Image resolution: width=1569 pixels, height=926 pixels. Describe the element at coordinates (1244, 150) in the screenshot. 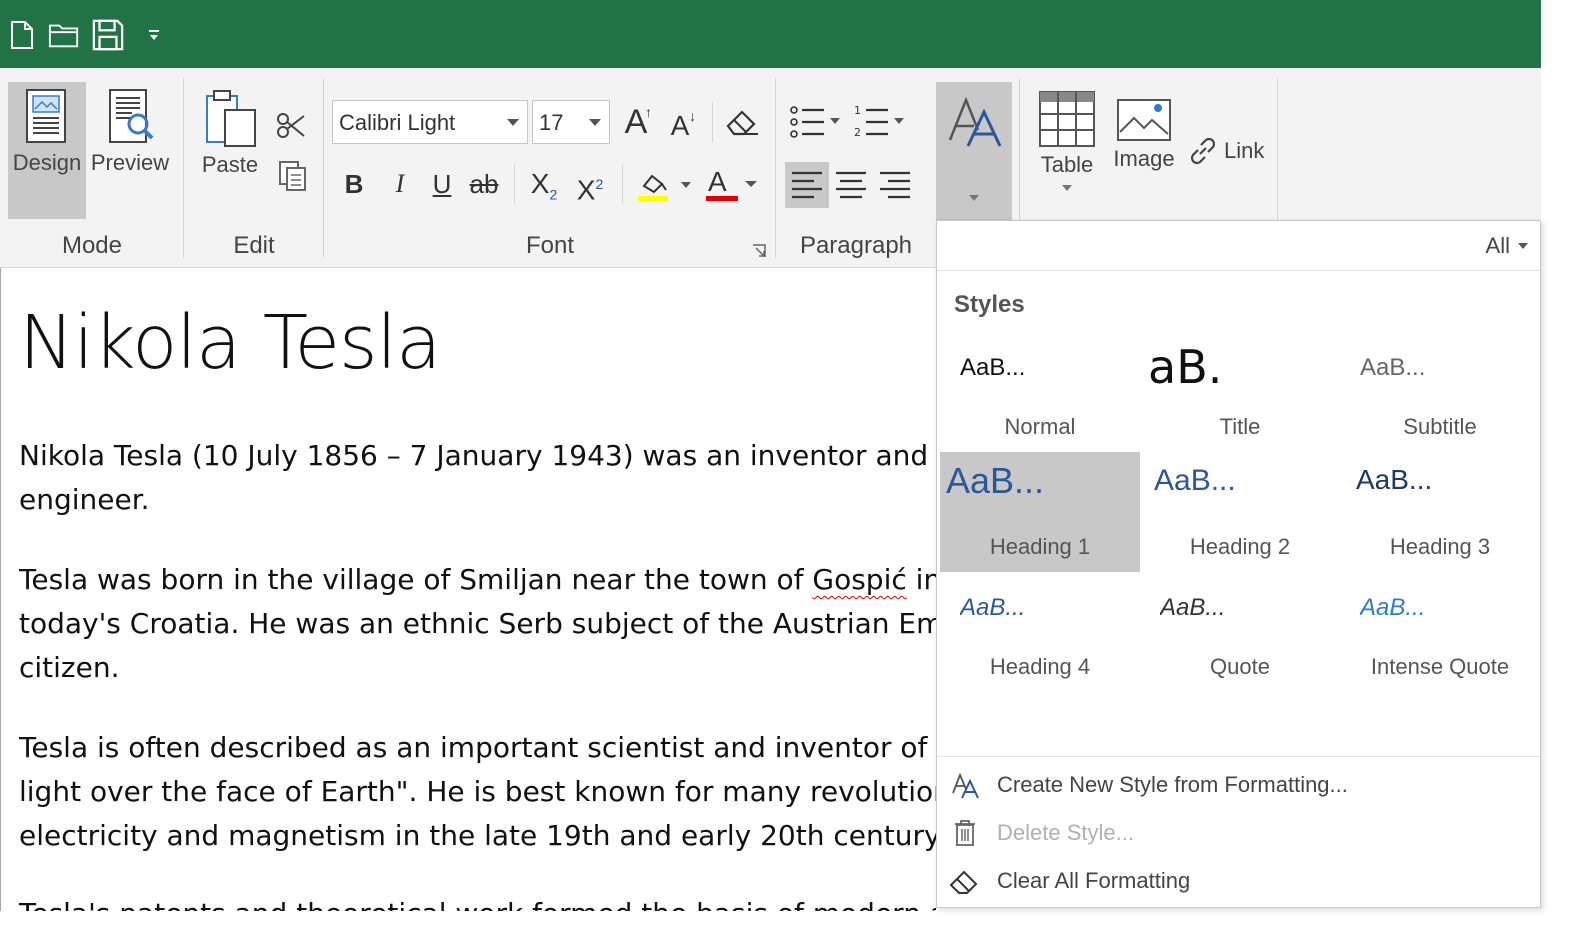

I see `link-label: Link` at that location.